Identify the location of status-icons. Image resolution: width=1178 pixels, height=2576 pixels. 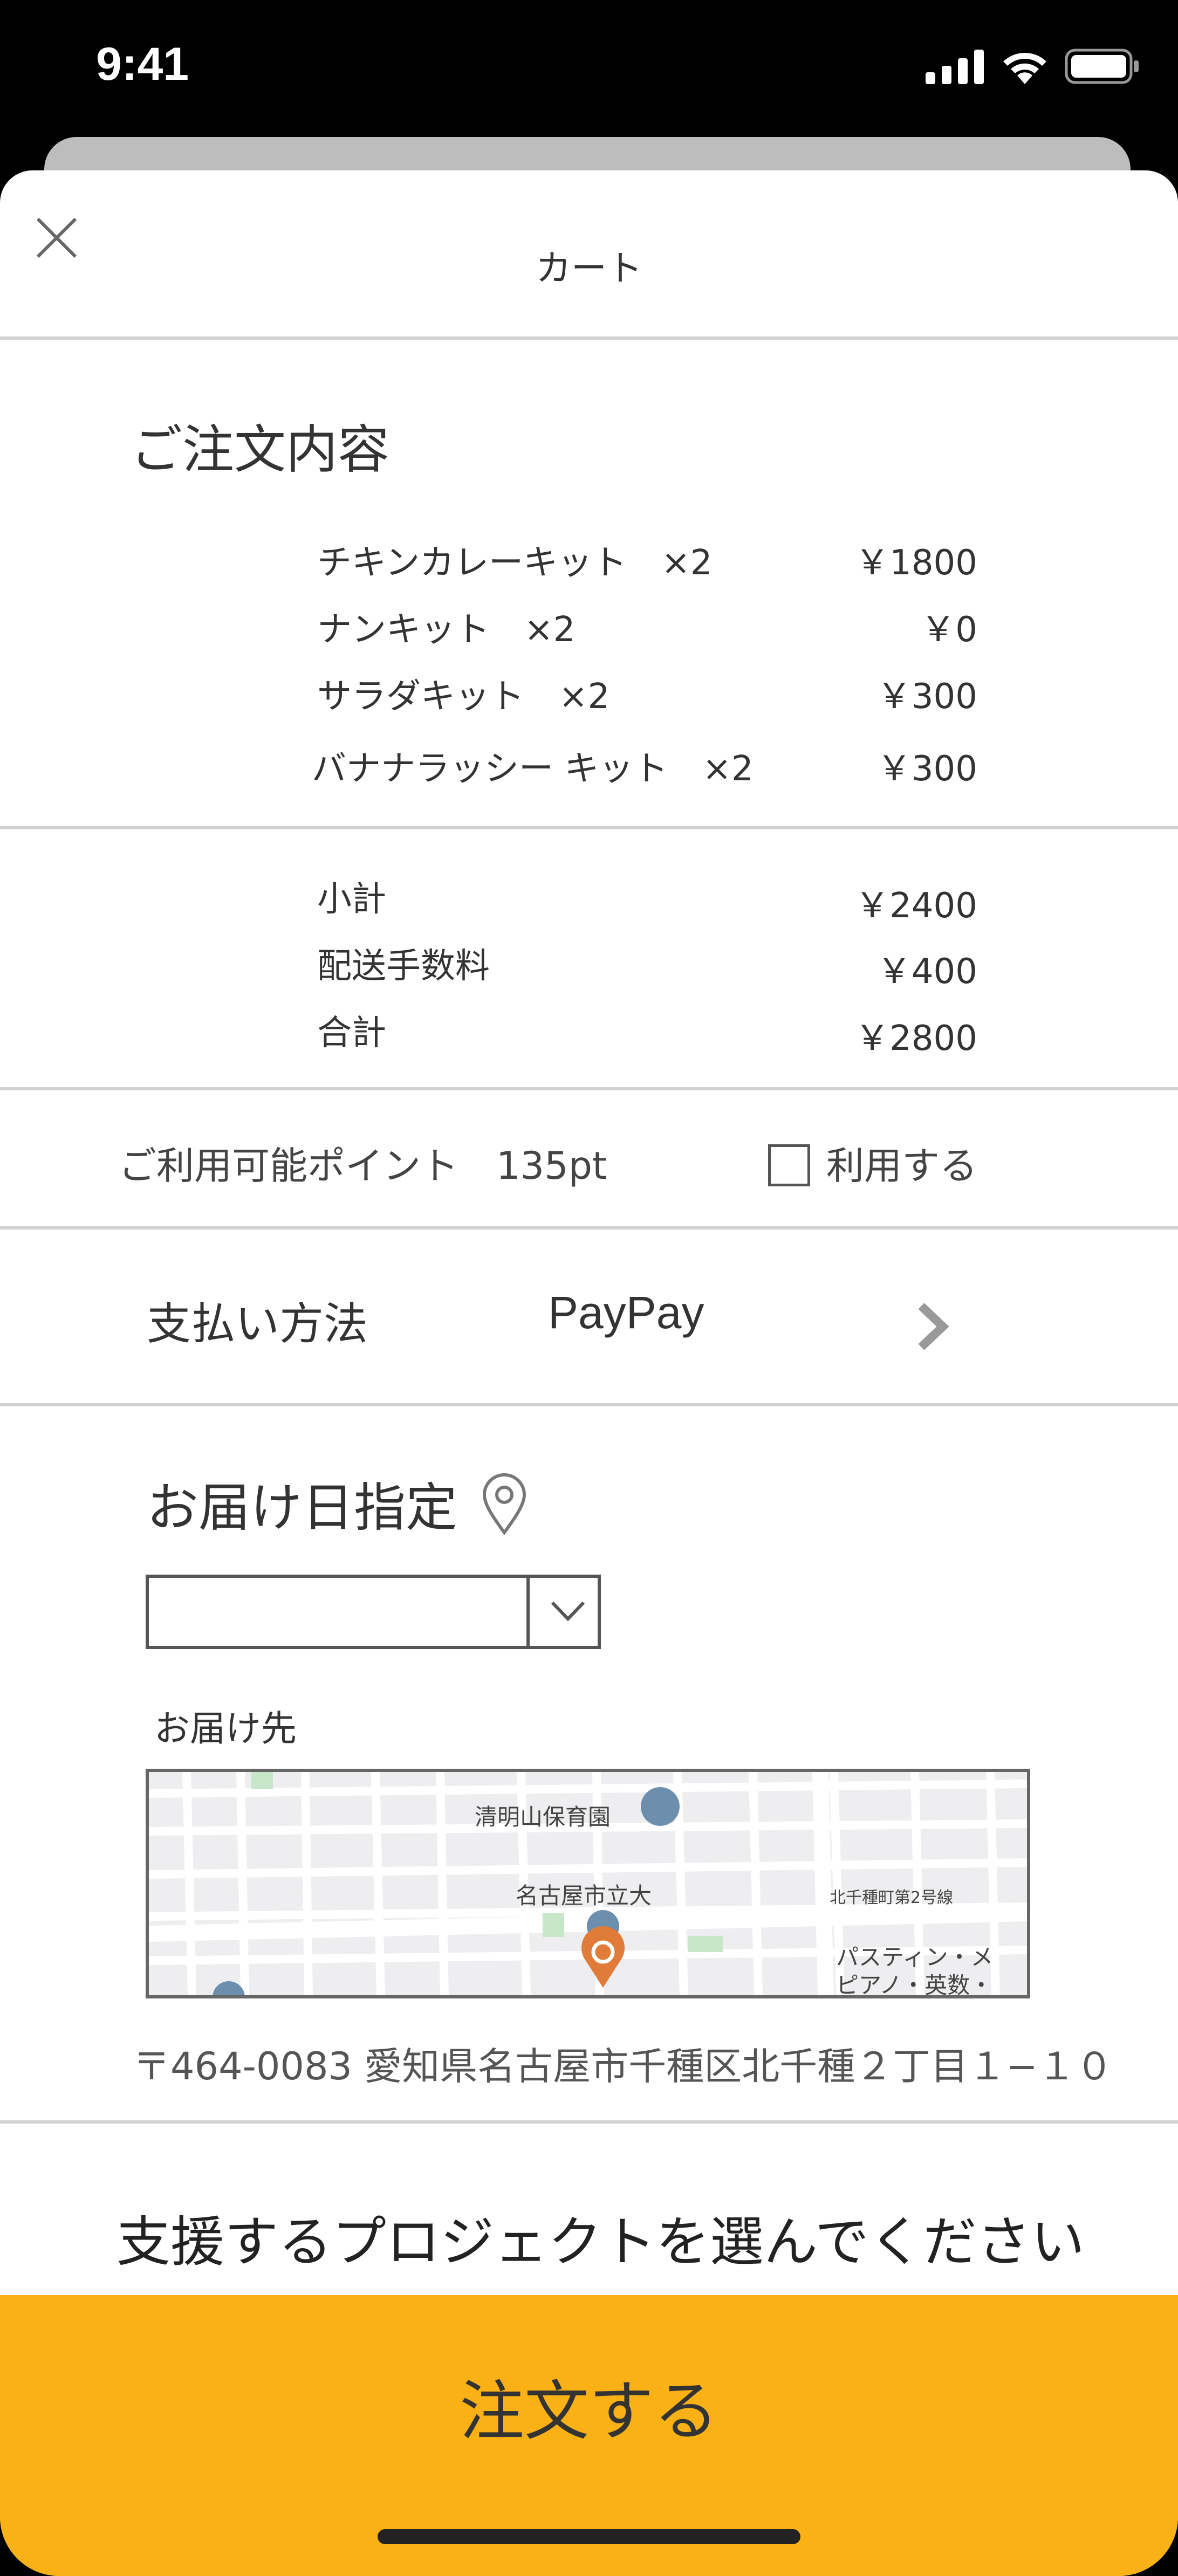
(1033, 66).